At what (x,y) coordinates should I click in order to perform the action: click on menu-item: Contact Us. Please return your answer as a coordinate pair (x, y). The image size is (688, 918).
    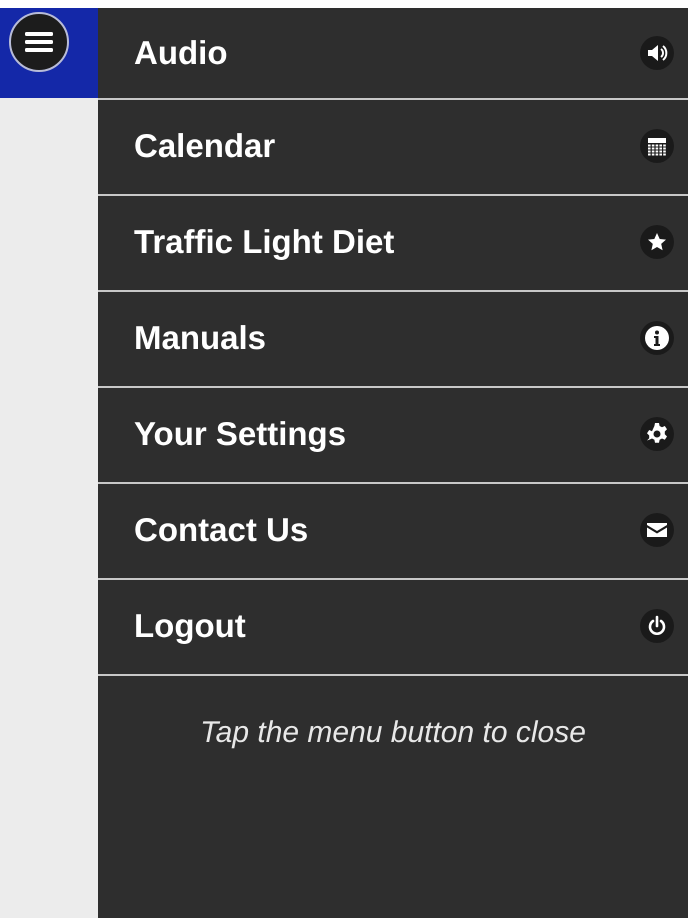
    Looking at the image, I should click on (393, 531).